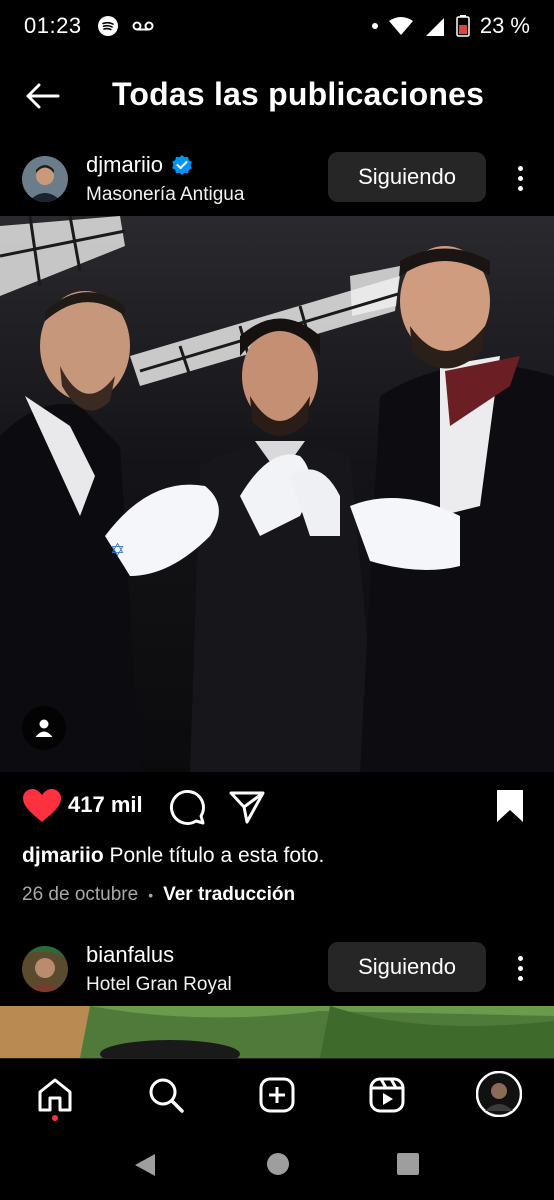  Describe the element at coordinates (158, 895) in the screenshot. I see `post-meta: 26 de octubre • Ver traducción` at that location.